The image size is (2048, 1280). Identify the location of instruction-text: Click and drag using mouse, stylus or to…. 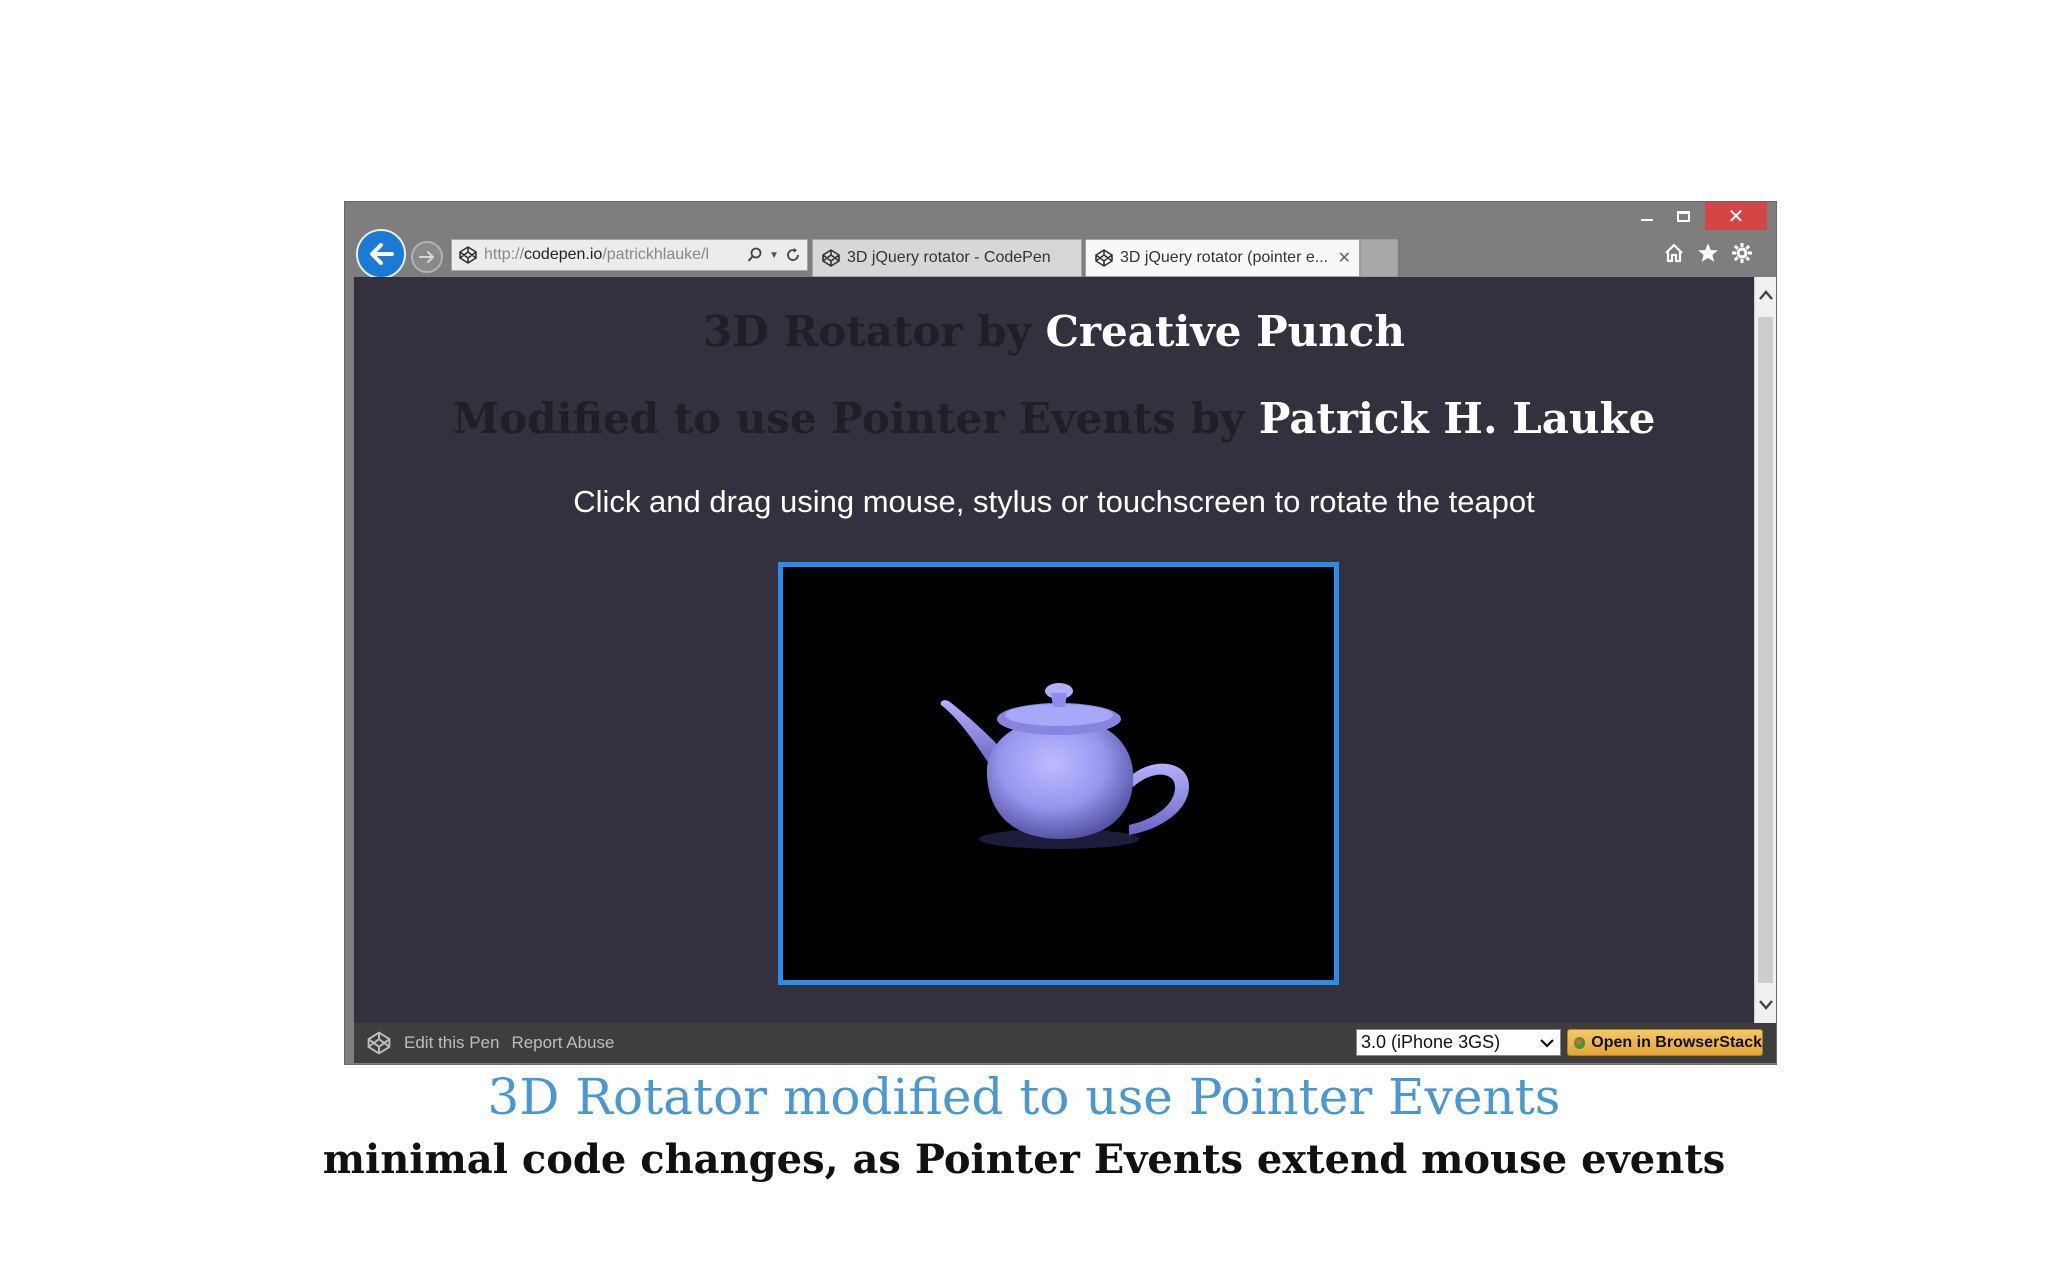
(1054, 501).